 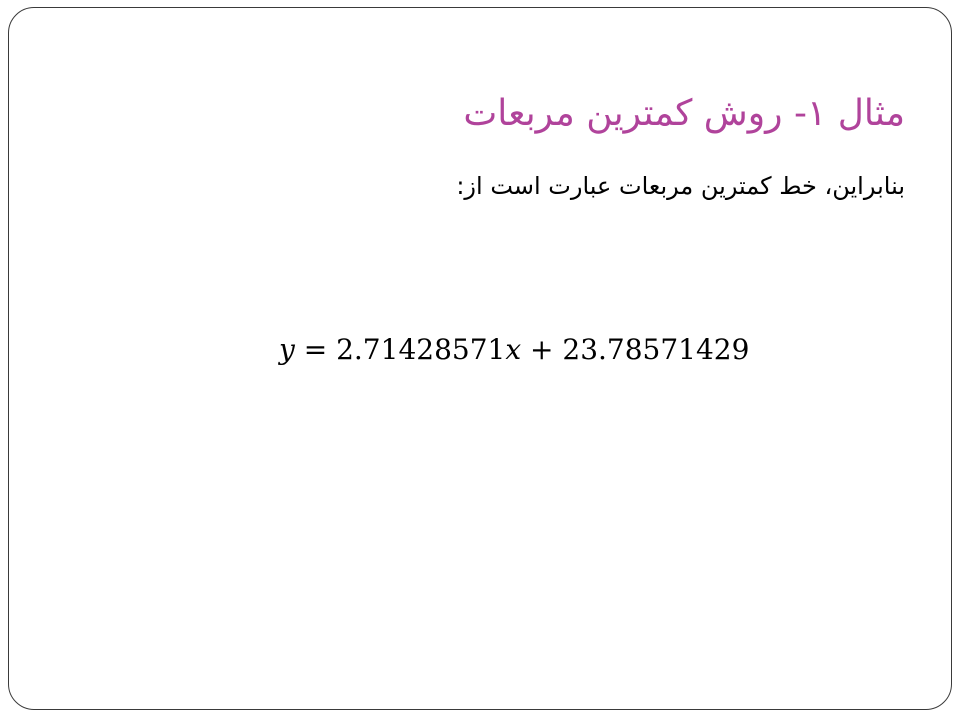 I want to click on equation-x-variable: x, so click(x=513, y=349).